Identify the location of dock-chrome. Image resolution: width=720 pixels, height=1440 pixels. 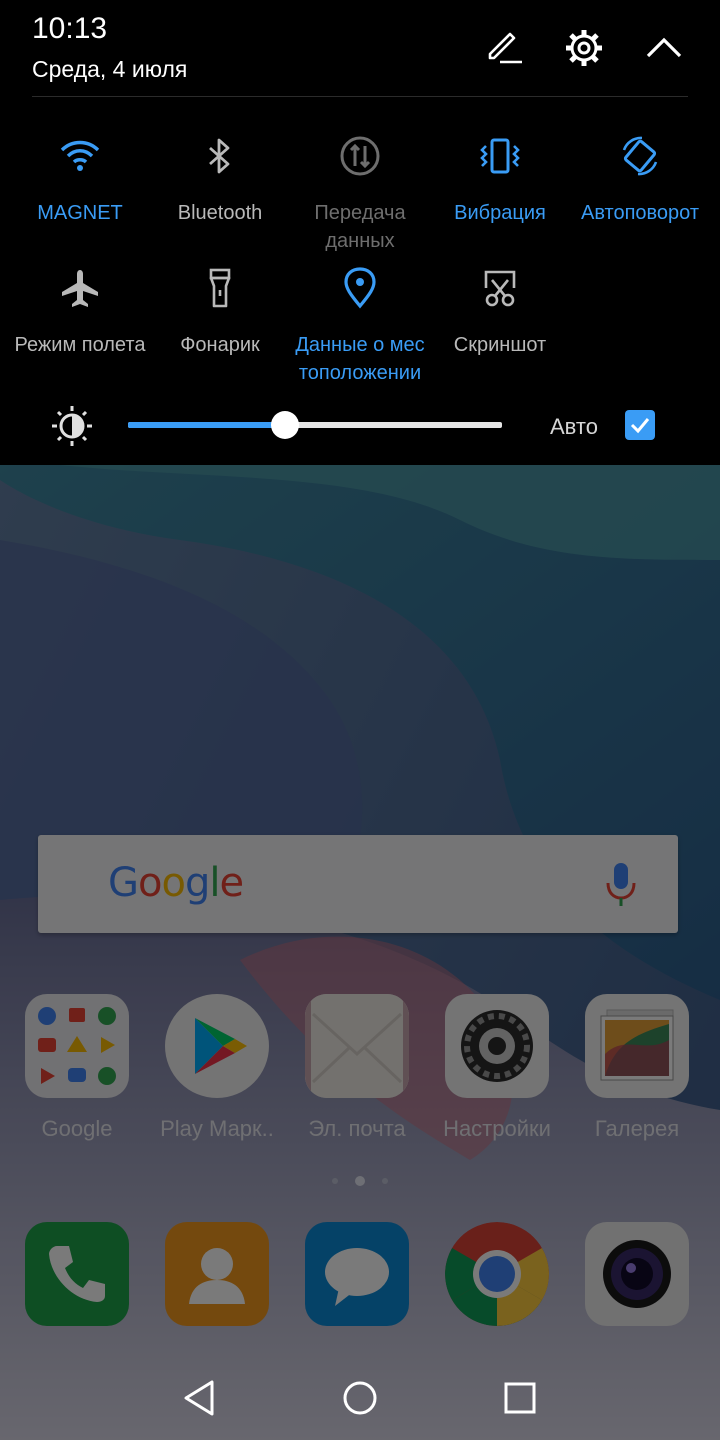
(497, 1274).